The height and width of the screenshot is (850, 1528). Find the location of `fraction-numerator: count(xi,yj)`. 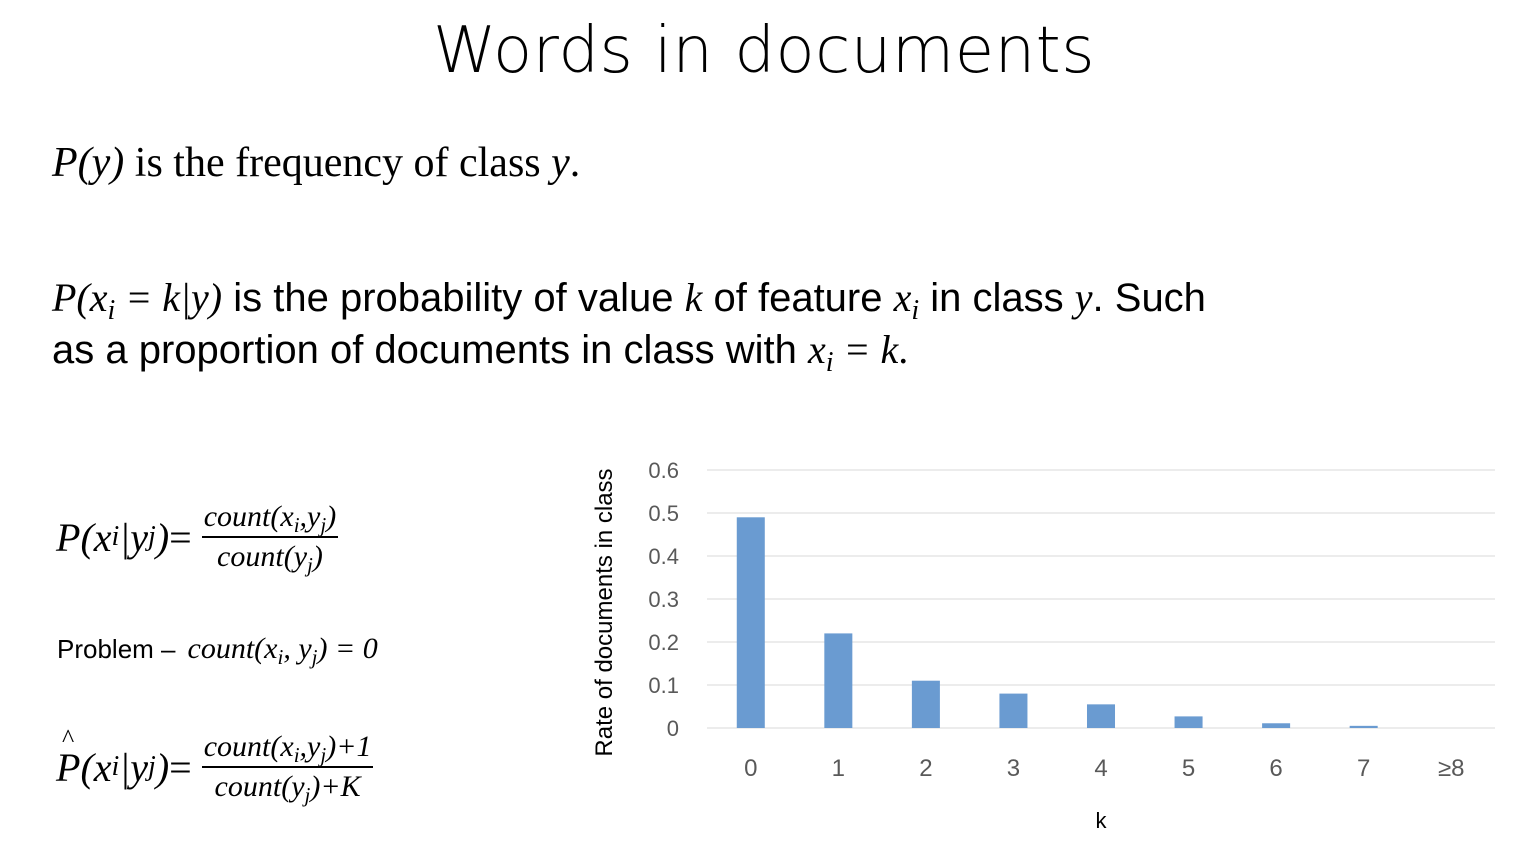

fraction-numerator: count(xi,yj) is located at coordinates (270, 519).